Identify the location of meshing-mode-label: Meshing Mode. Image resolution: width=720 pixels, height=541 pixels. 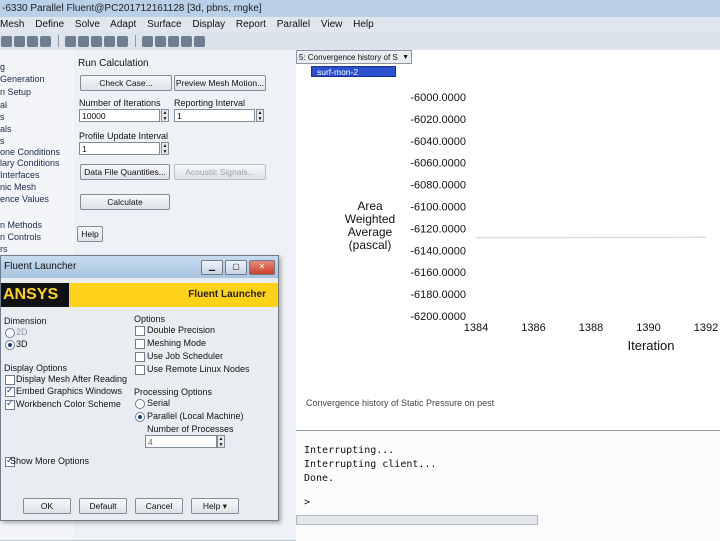
(176, 343).